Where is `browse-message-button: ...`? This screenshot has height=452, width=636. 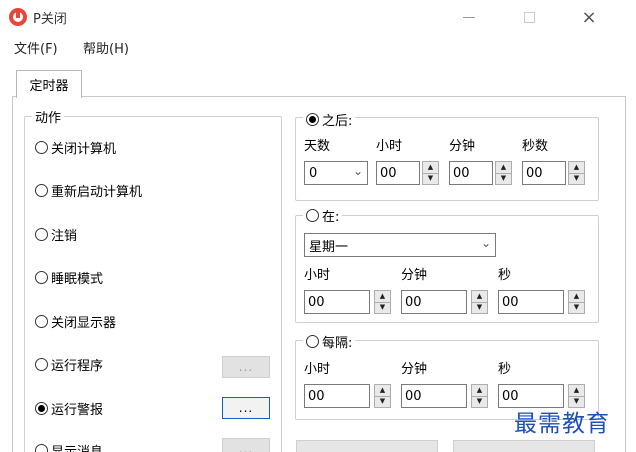
browse-message-button: ... is located at coordinates (246, 445).